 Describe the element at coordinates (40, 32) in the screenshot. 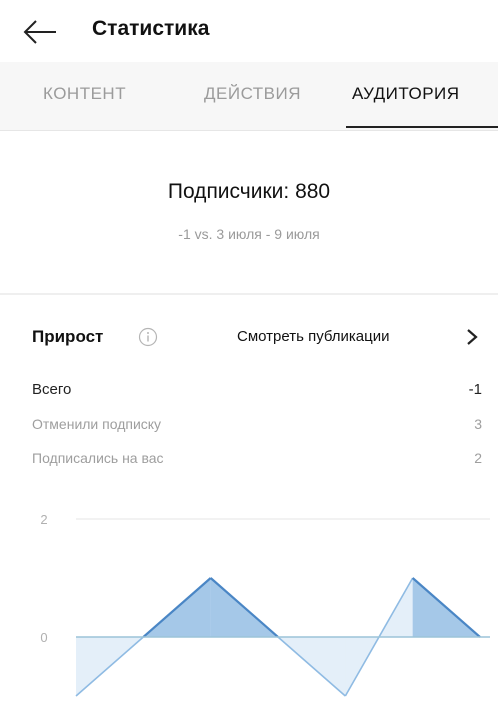

I see `arrow-left-icon` at that location.